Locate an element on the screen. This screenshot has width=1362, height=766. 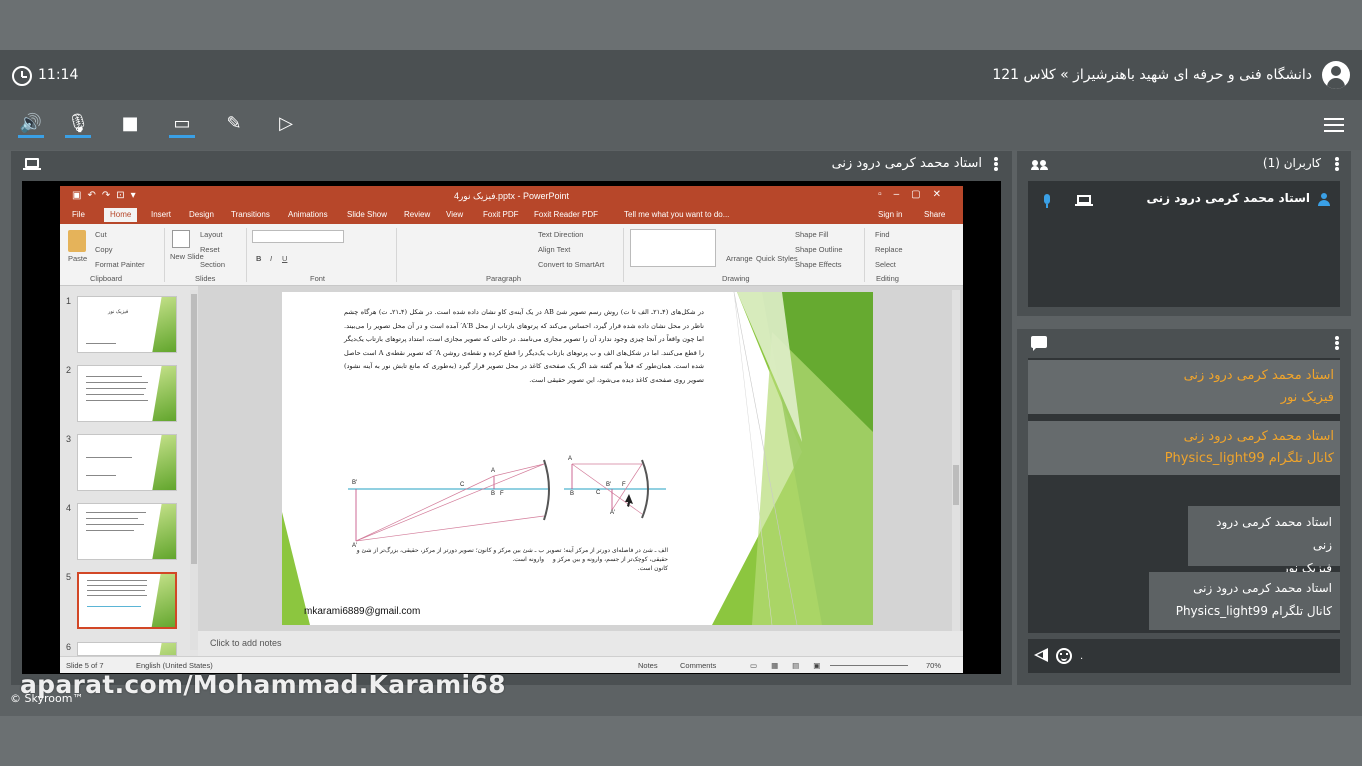
slide-email: mkarami6889@gmail.com is located at coordinates (362, 611).